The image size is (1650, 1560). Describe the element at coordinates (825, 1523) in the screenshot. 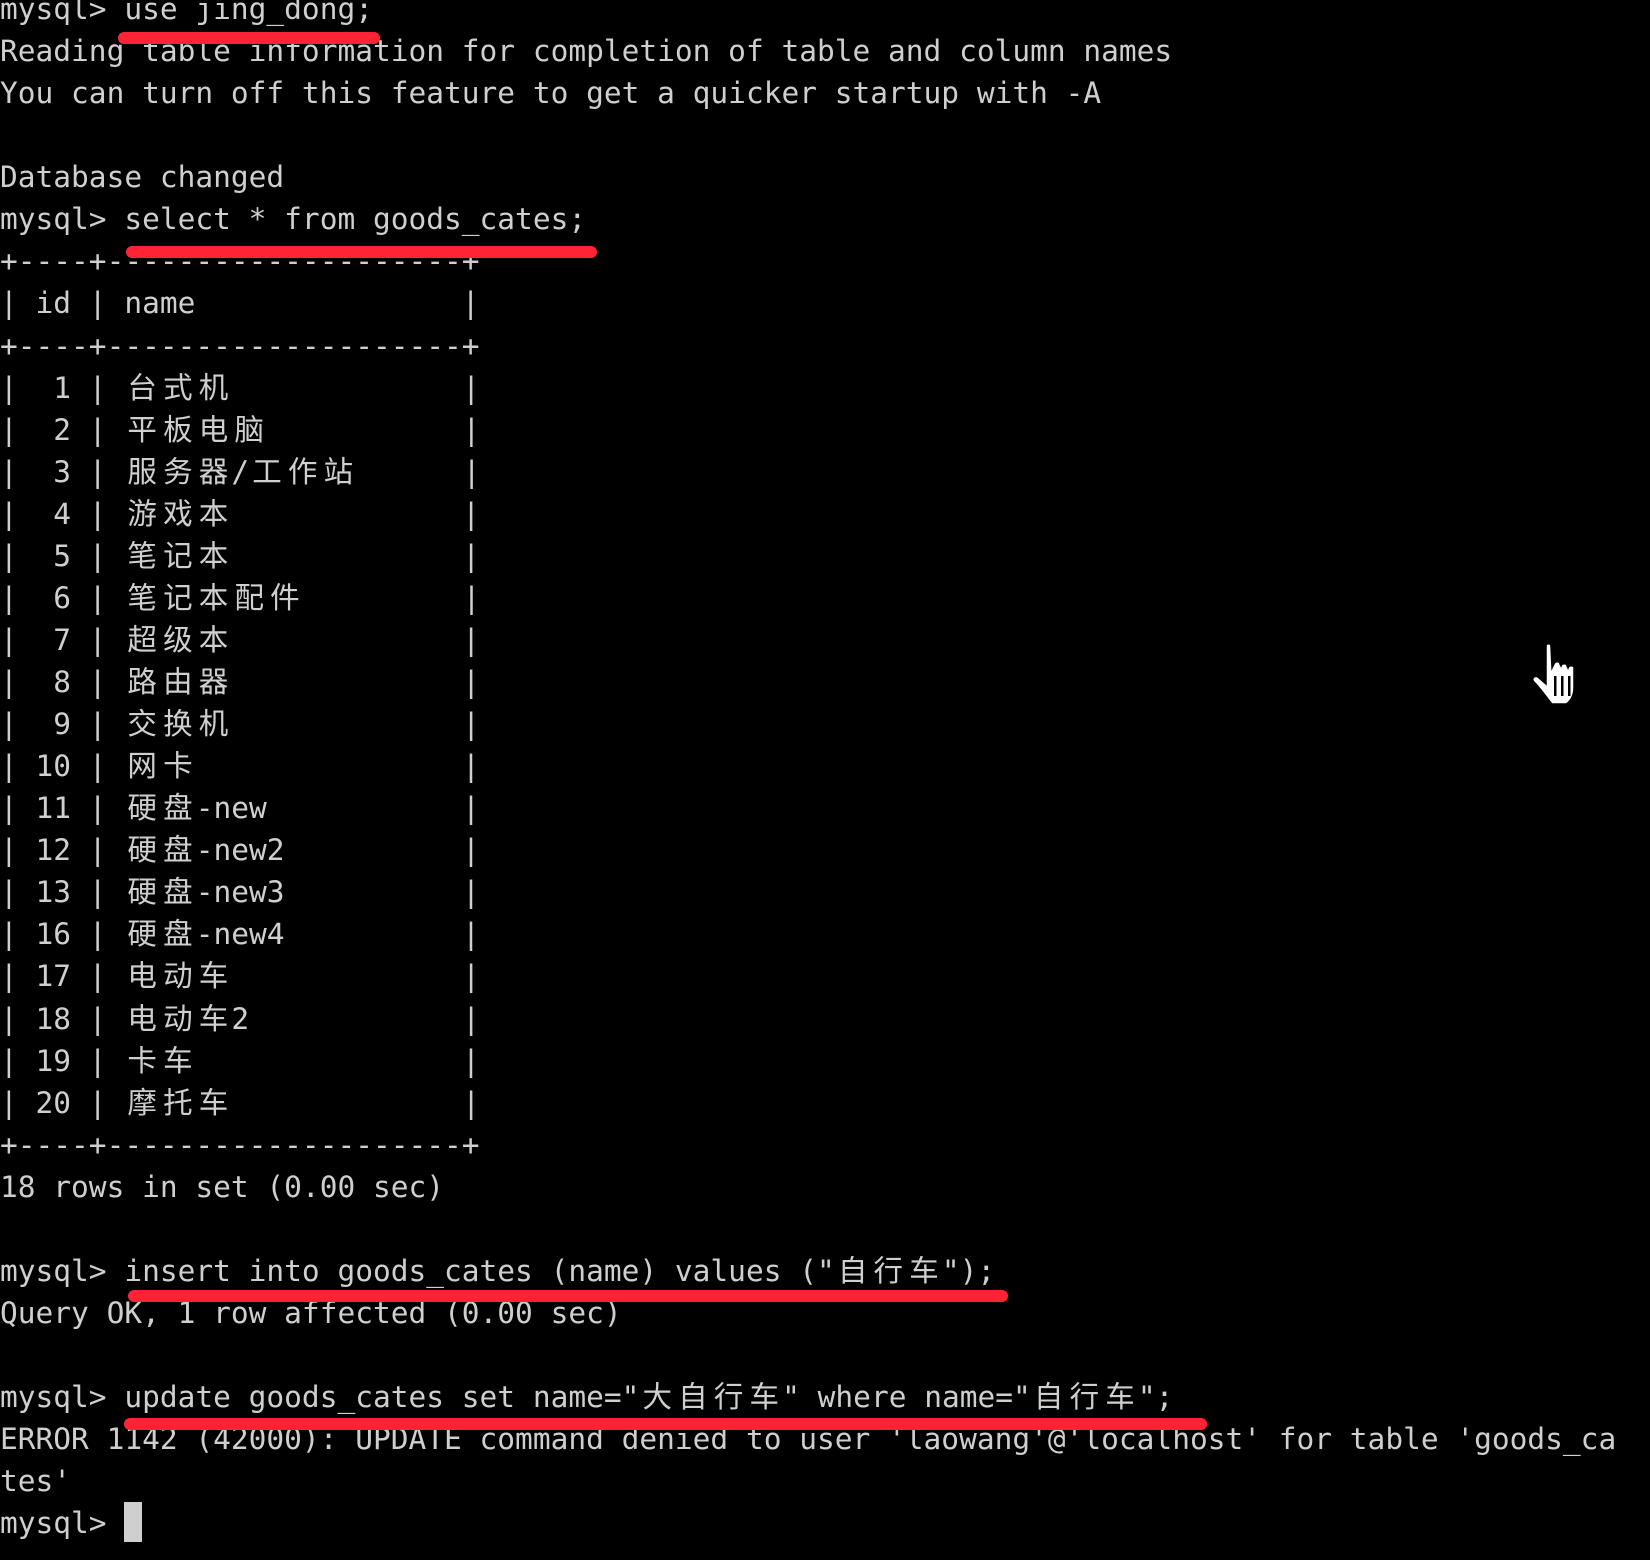

I see `prompt-line: mysql>` at that location.